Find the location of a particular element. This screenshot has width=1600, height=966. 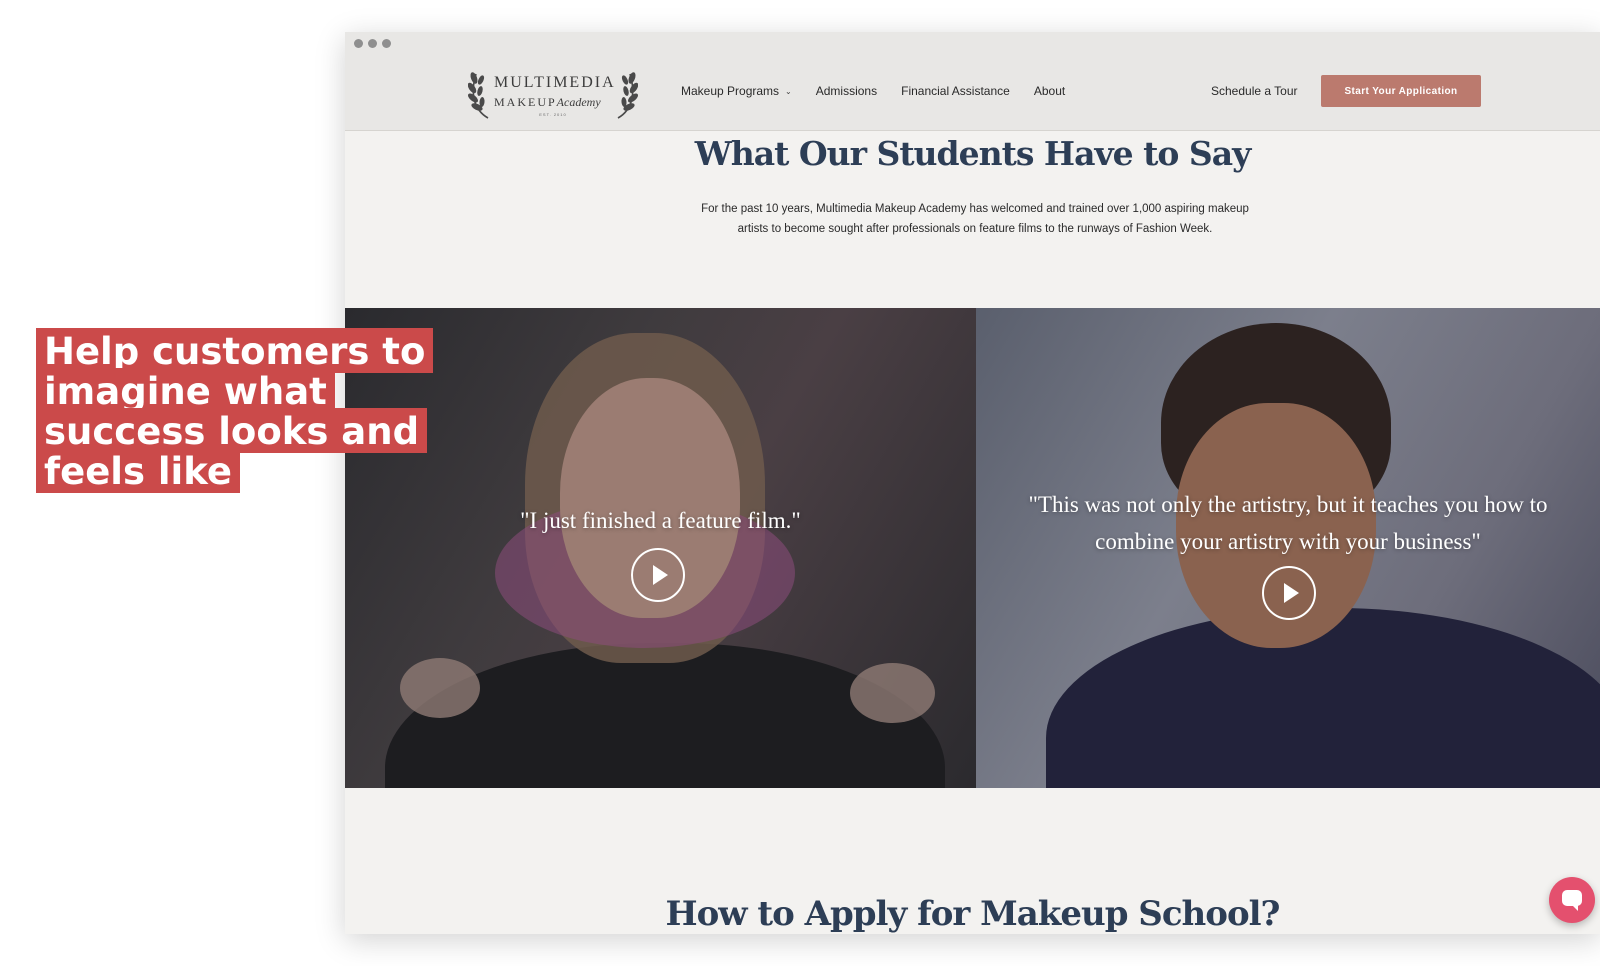

nav-item-about: About is located at coordinates (1049, 91).